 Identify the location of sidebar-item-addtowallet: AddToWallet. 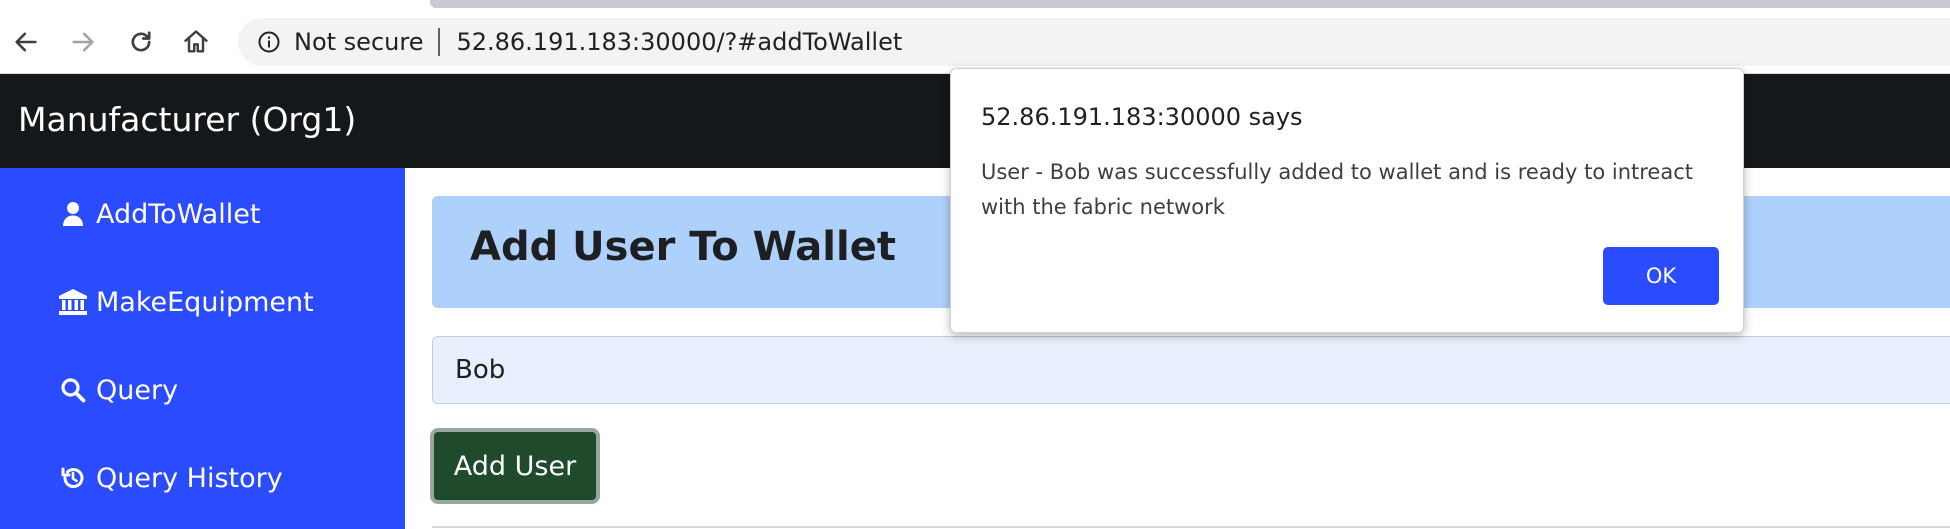
(159, 214).